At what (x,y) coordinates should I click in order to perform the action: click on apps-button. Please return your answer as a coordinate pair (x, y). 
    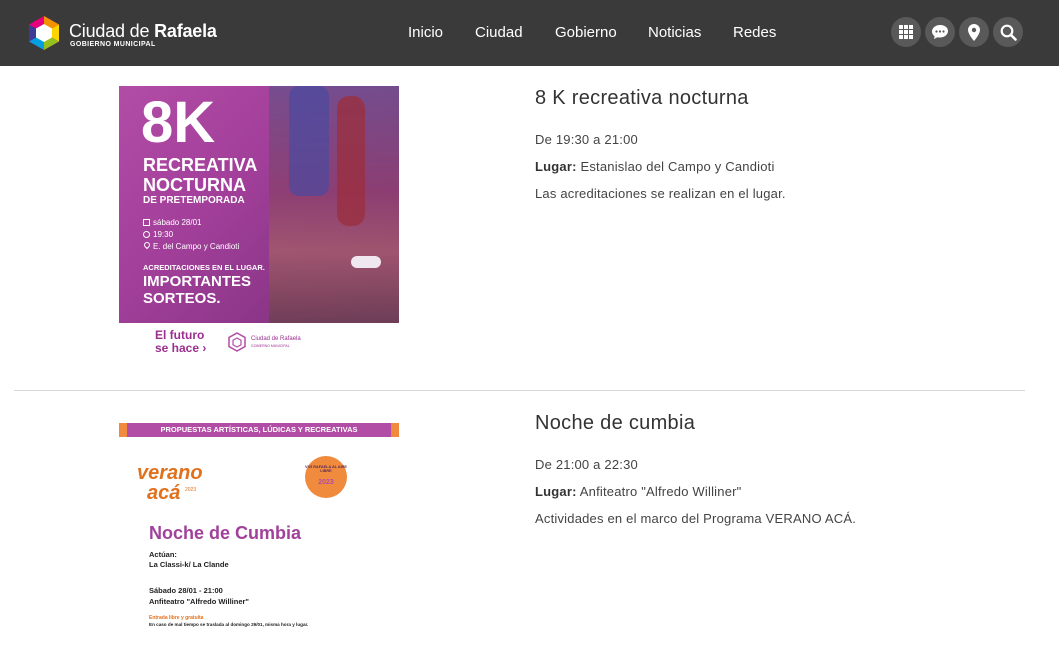
    Looking at the image, I should click on (906, 32).